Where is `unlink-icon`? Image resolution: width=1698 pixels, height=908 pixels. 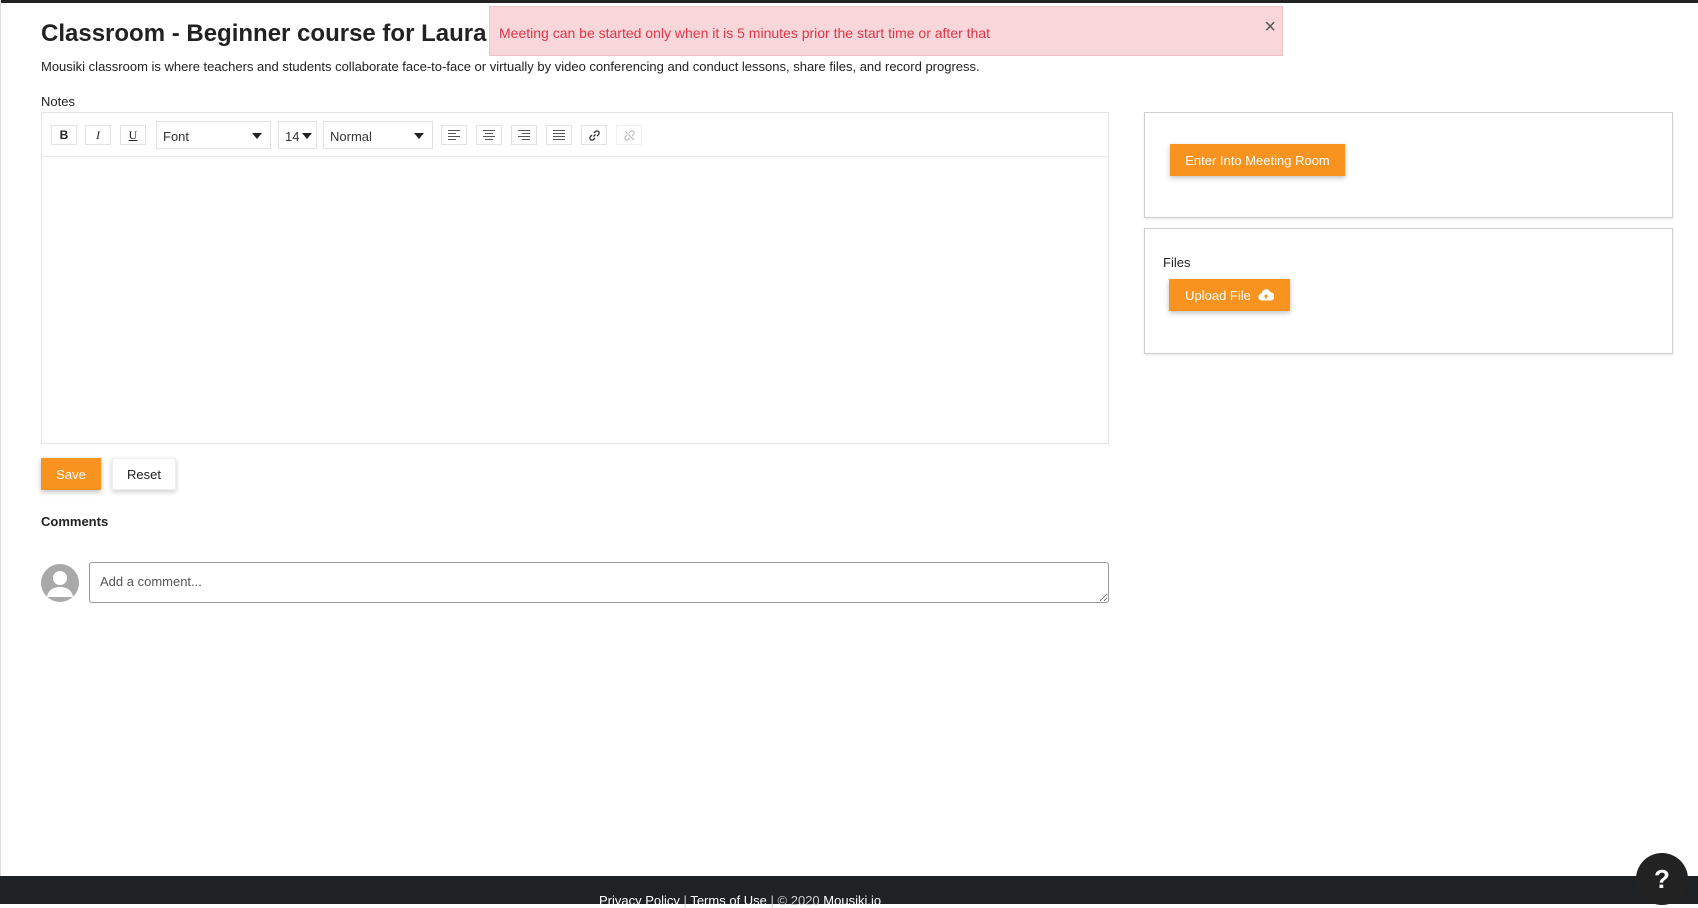 unlink-icon is located at coordinates (629, 135).